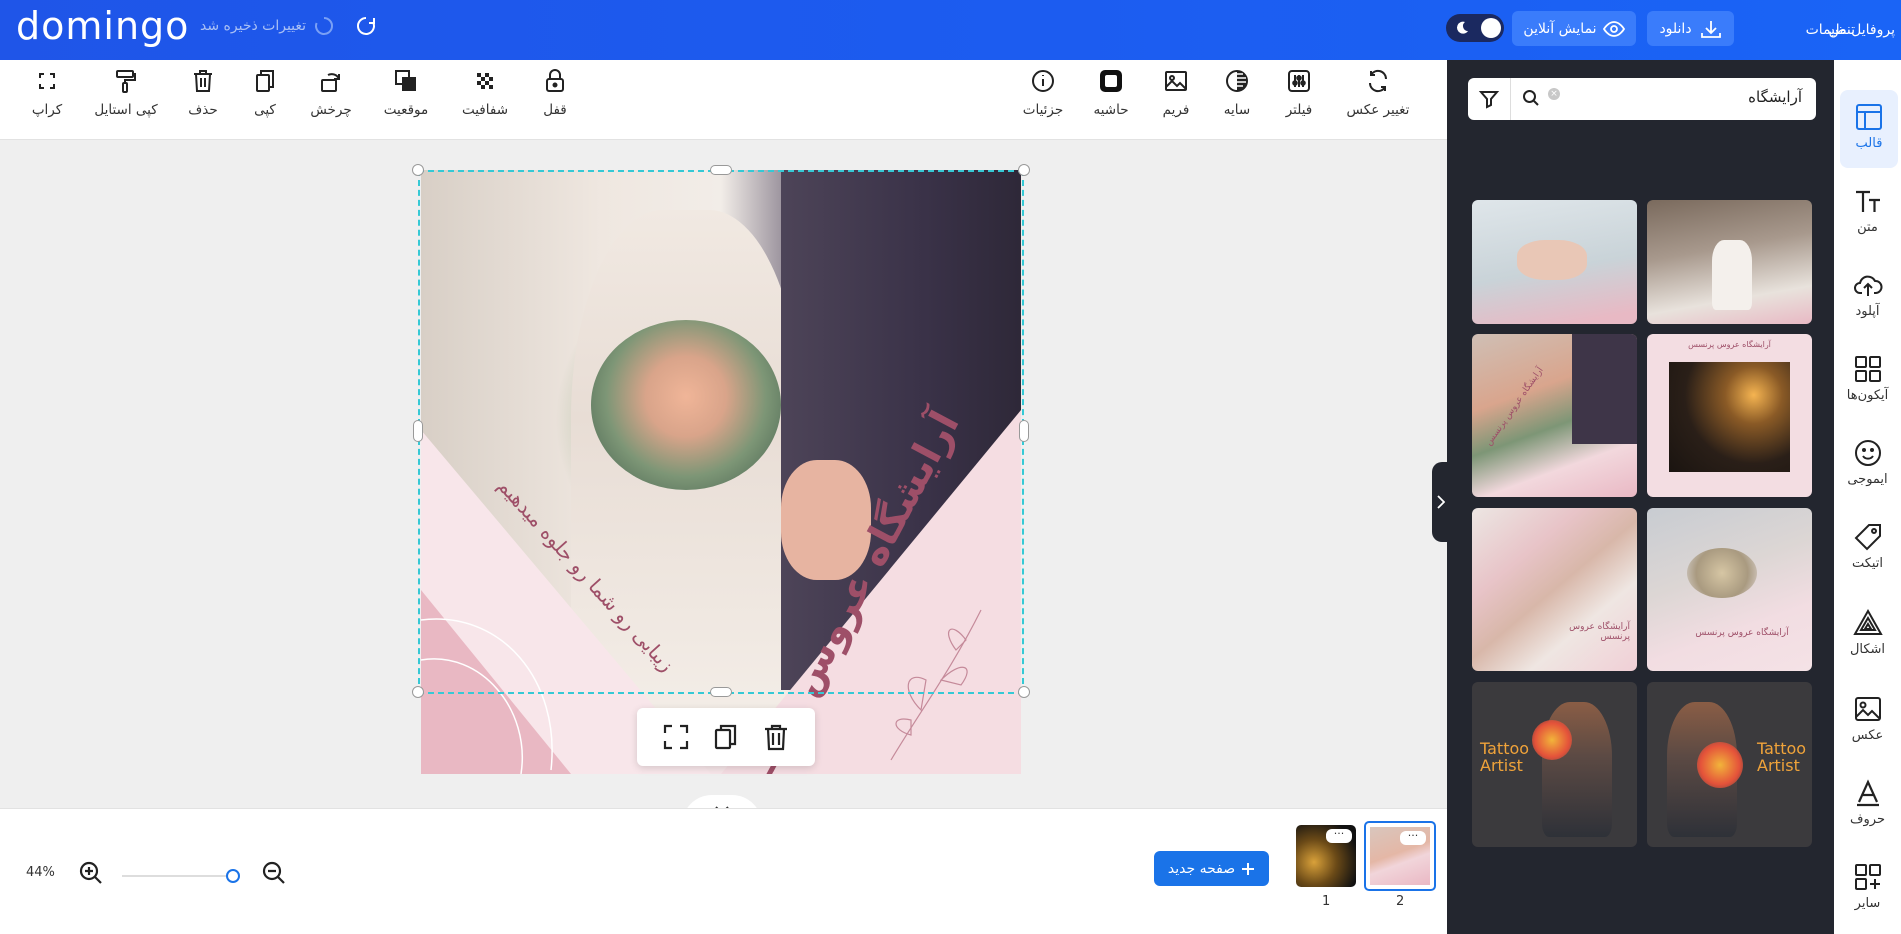 This screenshot has width=1901, height=934. Describe the element at coordinates (324, 26) in the screenshot. I see `sync-icon` at that location.